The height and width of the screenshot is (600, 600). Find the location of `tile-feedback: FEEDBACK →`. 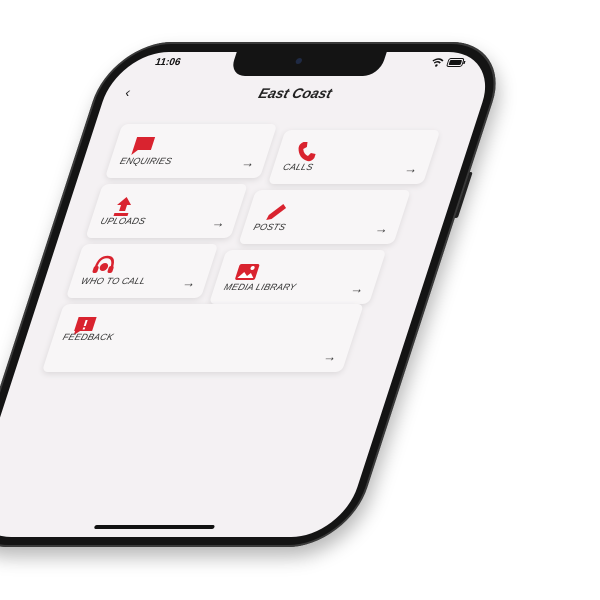

tile-feedback: FEEDBACK → is located at coordinates (202, 338).